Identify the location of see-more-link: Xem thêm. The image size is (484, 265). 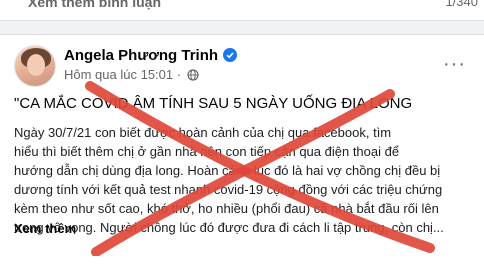
(45, 228).